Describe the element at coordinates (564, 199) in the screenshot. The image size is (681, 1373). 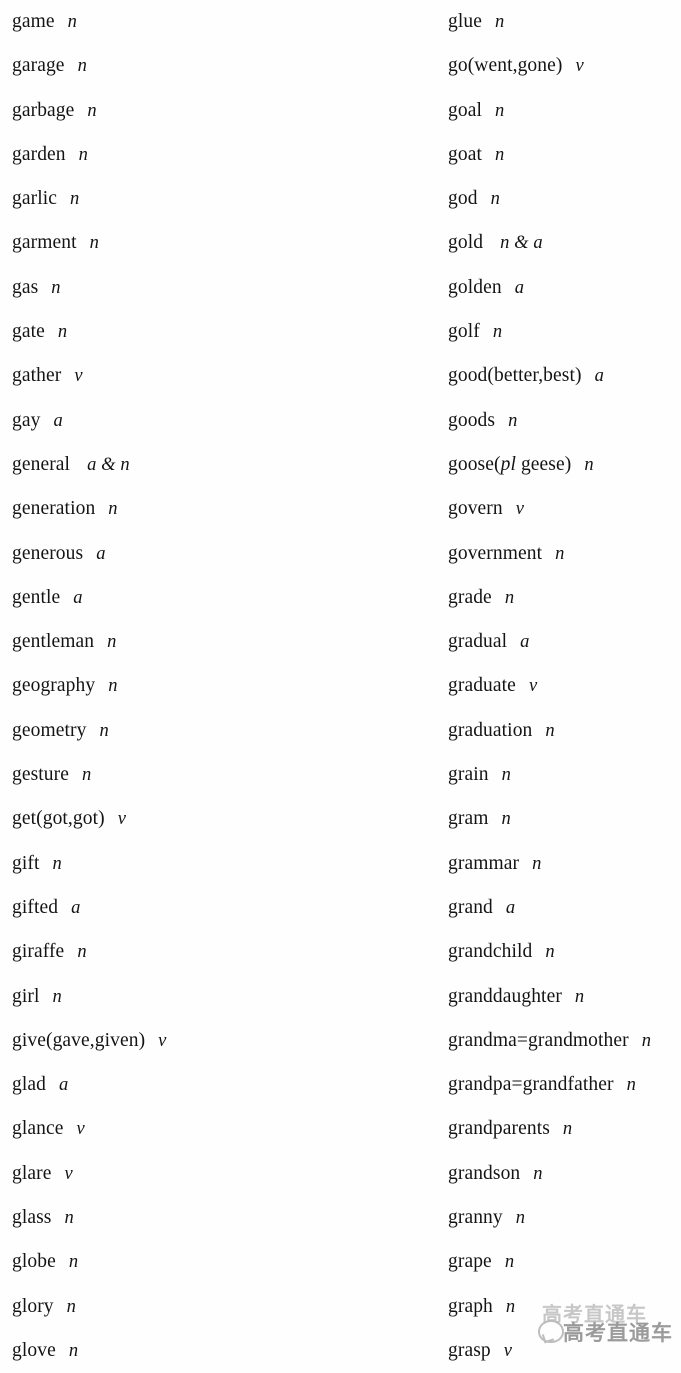
I see `vocabulary-entry: god n` at that location.